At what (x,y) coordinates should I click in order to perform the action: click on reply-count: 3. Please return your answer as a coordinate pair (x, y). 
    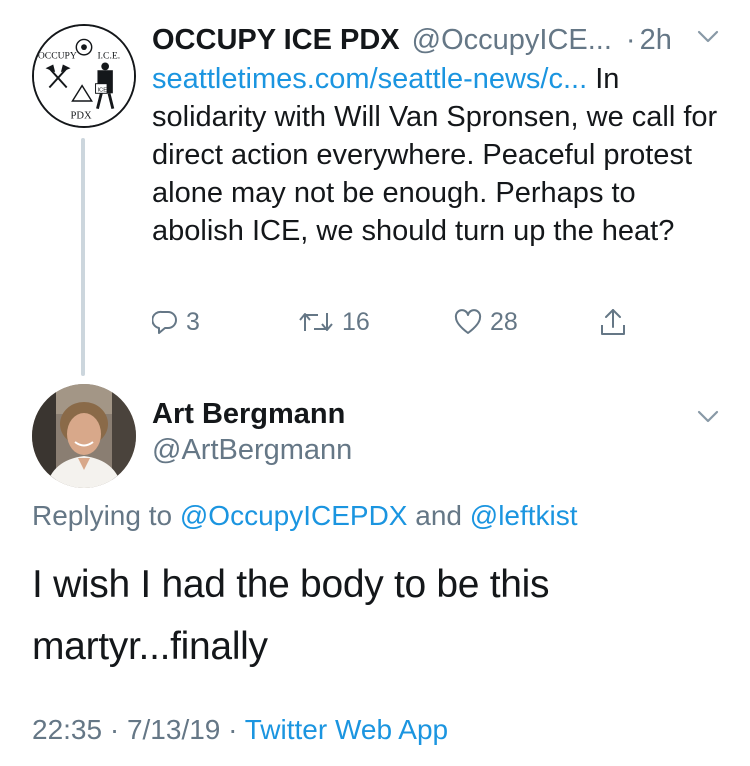
    Looking at the image, I should click on (193, 321).